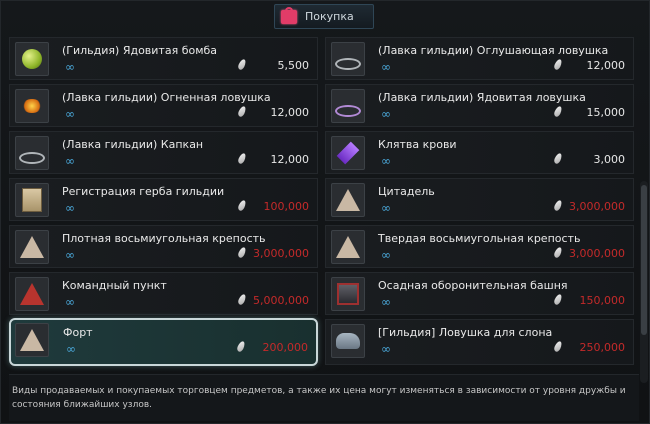  I want to click on item-name: Командный пункт, so click(114, 285).